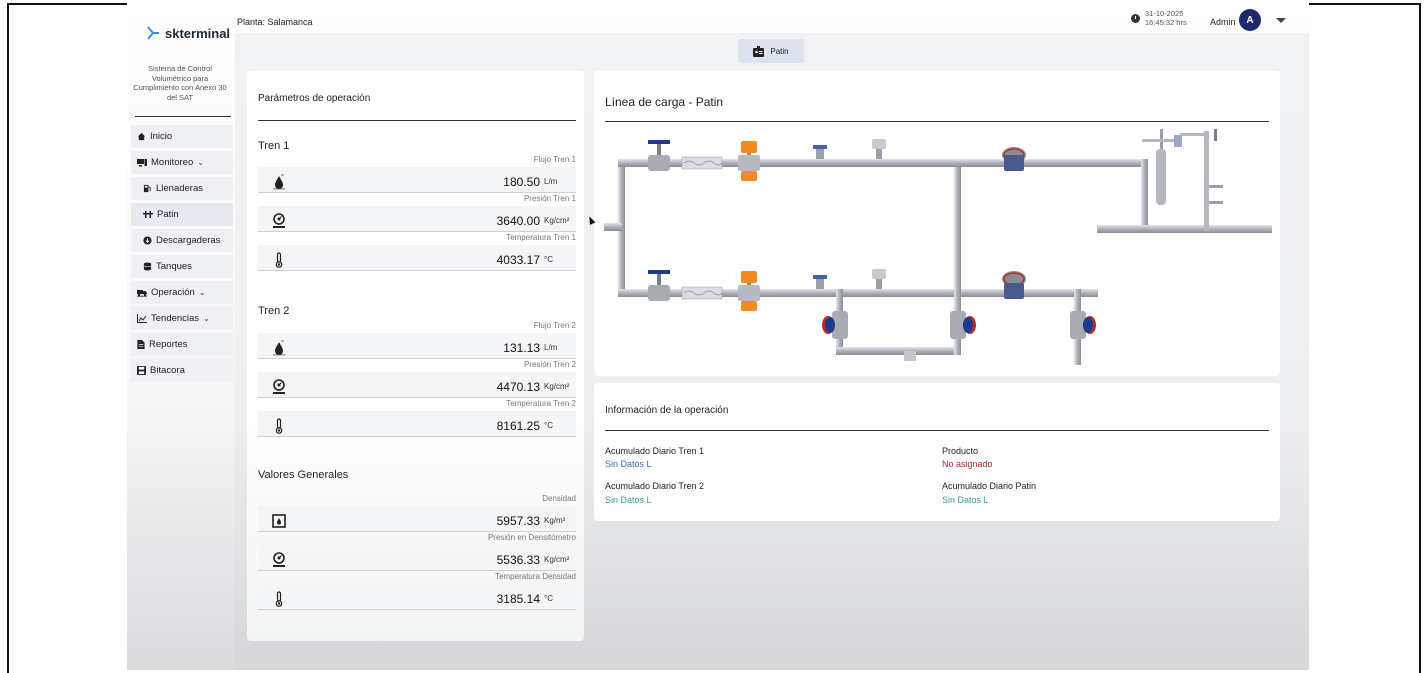  What do you see at coordinates (168, 344) in the screenshot?
I see `sidebar-item-label: Reportes` at bounding box center [168, 344].